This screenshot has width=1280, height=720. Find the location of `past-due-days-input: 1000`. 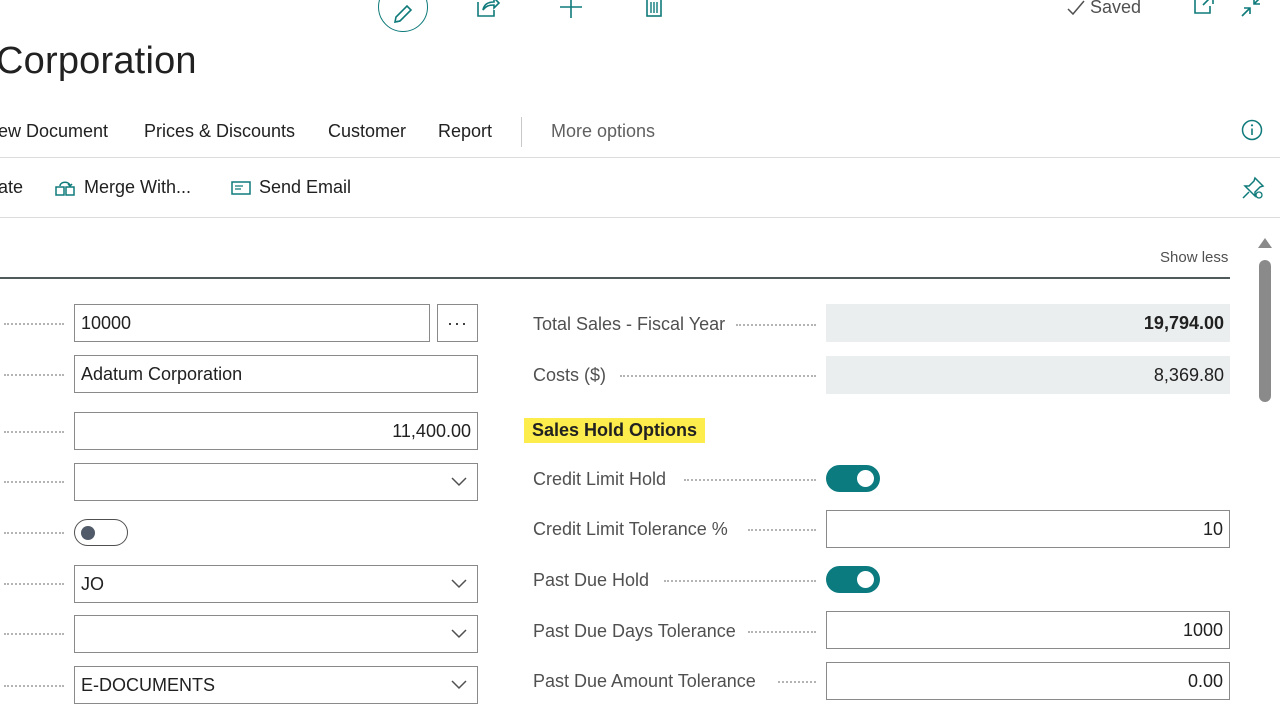

past-due-days-input: 1000 is located at coordinates (1028, 630).